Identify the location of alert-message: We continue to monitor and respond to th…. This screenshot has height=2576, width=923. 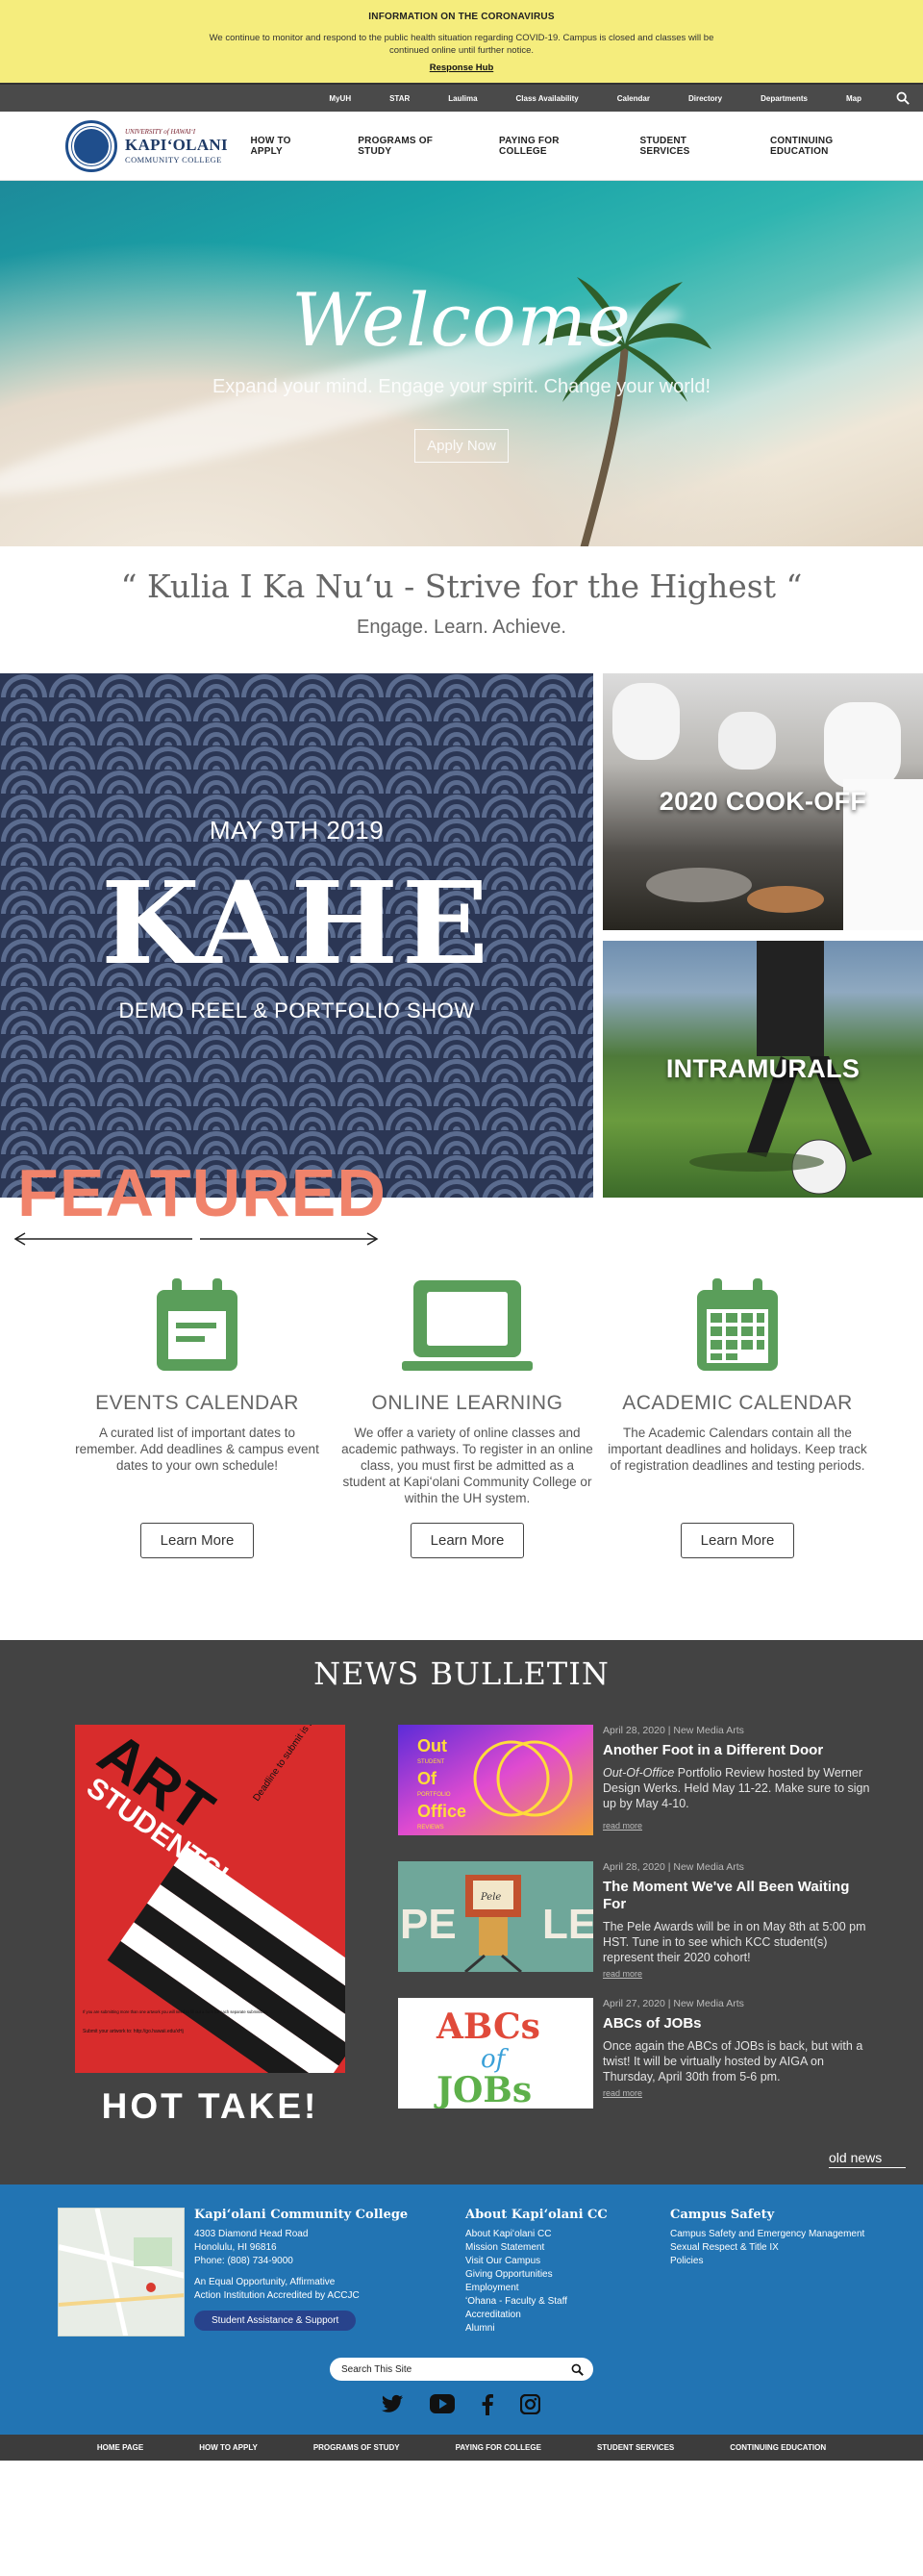
(461, 44).